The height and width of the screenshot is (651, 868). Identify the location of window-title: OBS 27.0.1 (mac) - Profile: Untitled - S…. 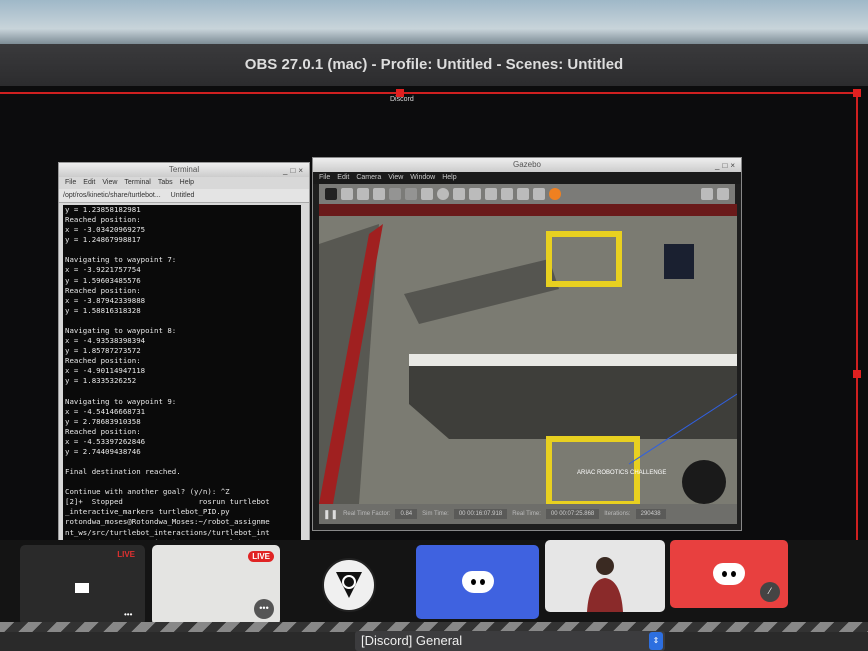
(434, 65).